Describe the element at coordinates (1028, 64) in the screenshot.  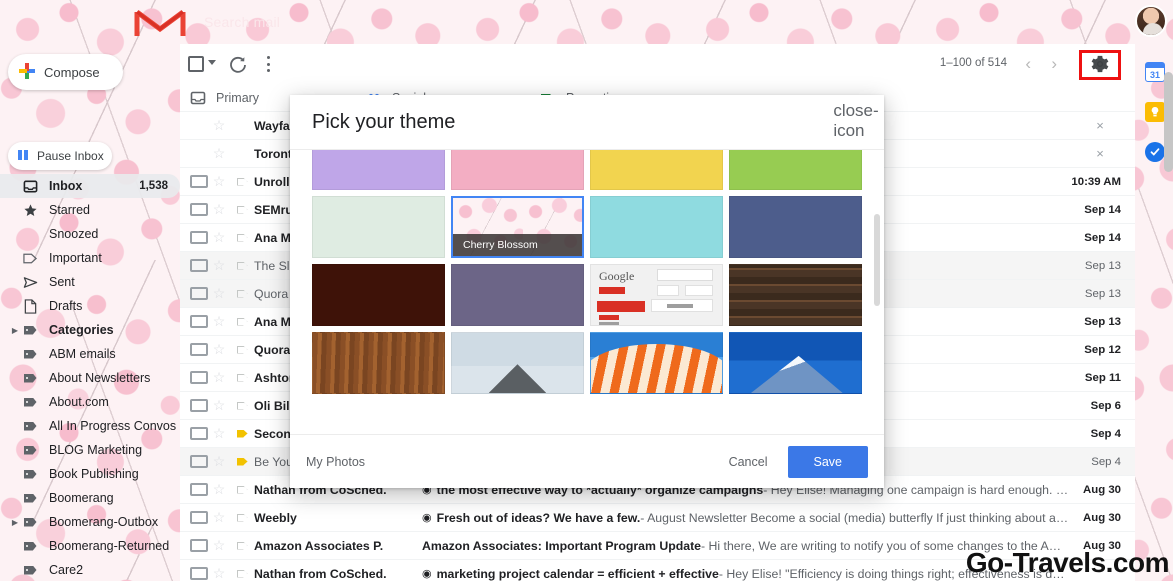
I see `previous-page-button: ‹` at that location.